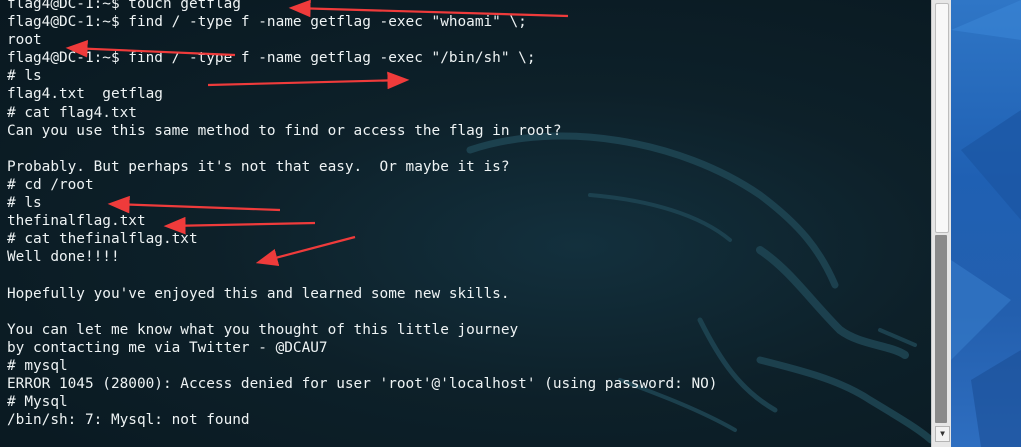 Image resolution: width=1021 pixels, height=447 pixels. Describe the element at coordinates (85, 94) in the screenshot. I see `terminal-line: flag4.txt getflag` at that location.